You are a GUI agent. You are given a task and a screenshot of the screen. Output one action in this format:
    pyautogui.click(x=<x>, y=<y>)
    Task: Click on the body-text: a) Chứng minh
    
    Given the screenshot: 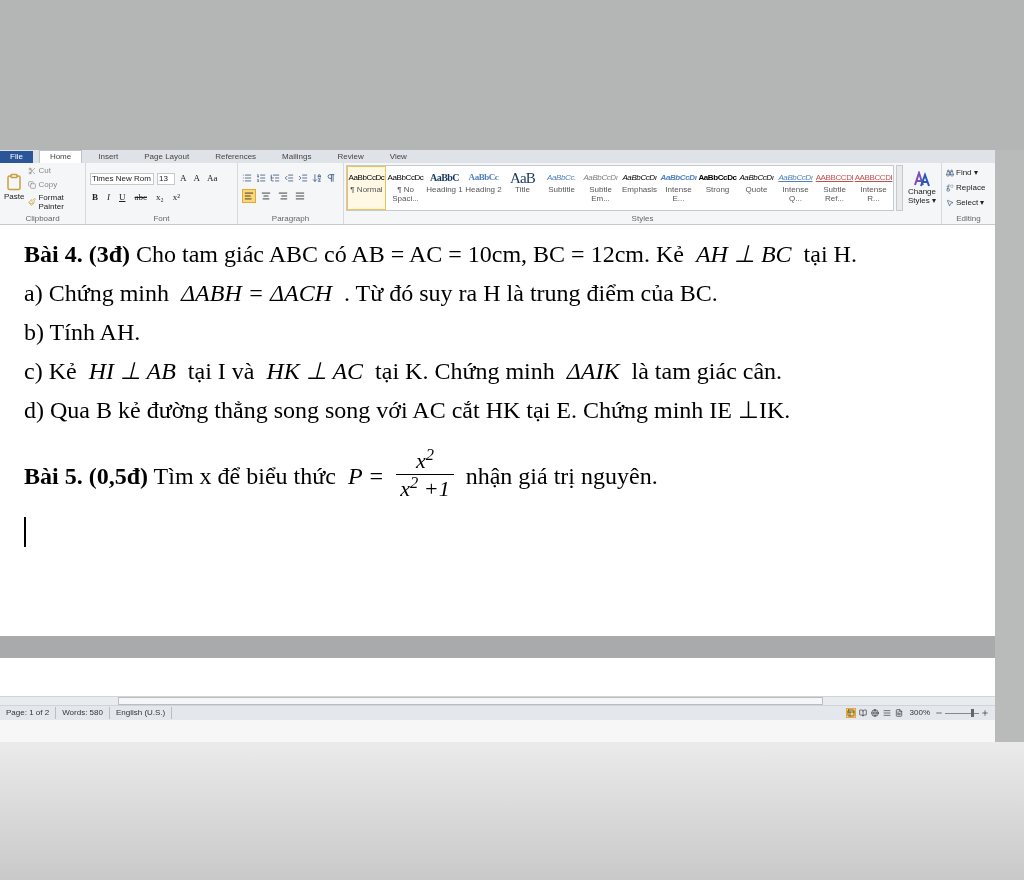 What is the action you would take?
    pyautogui.click(x=97, y=293)
    